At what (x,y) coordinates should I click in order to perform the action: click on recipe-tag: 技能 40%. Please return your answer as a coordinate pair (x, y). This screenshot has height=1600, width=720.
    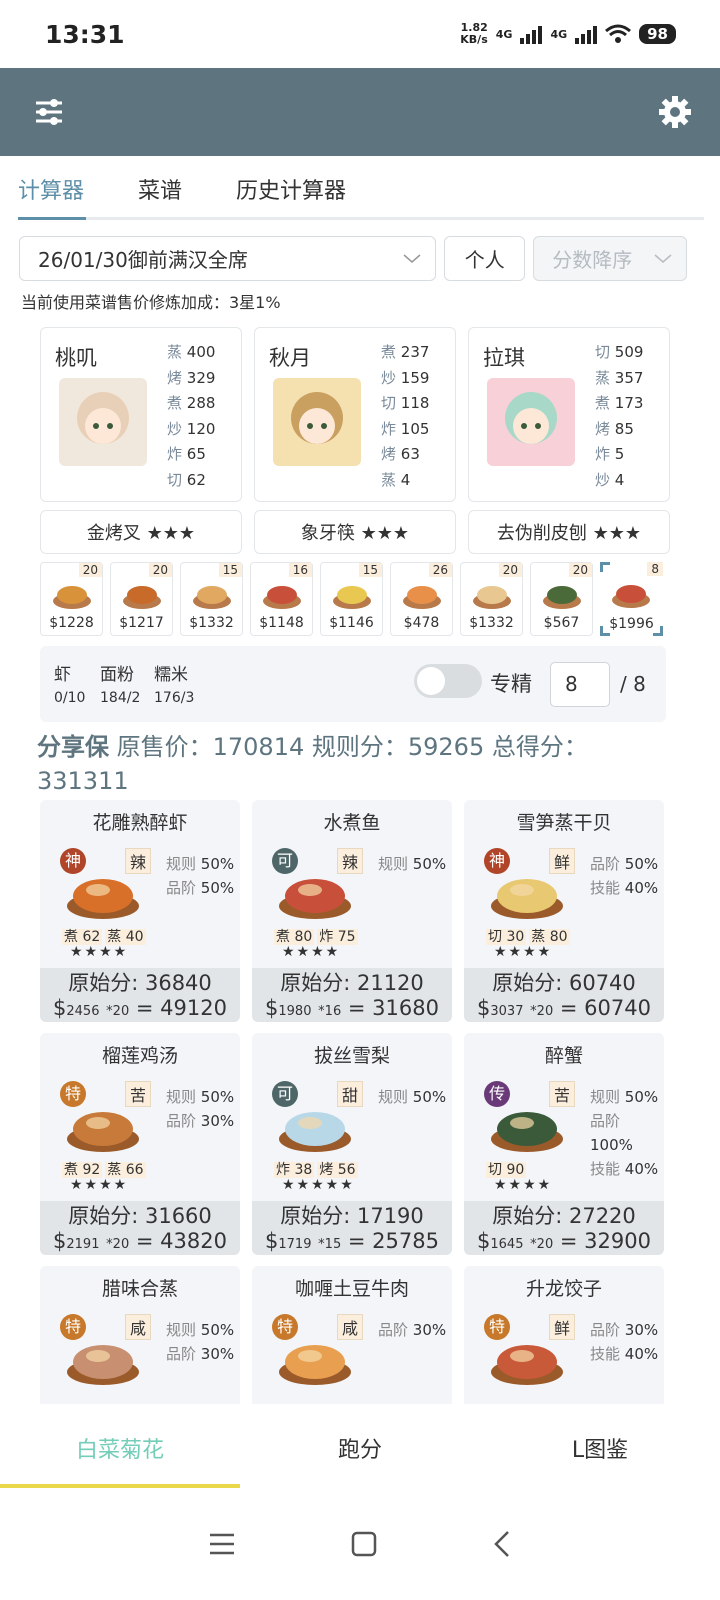
    Looking at the image, I should click on (624, 1169).